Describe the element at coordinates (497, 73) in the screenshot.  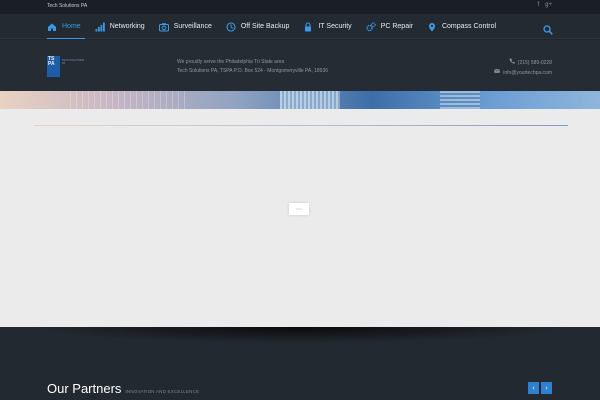
I see `envelope-icon` at that location.